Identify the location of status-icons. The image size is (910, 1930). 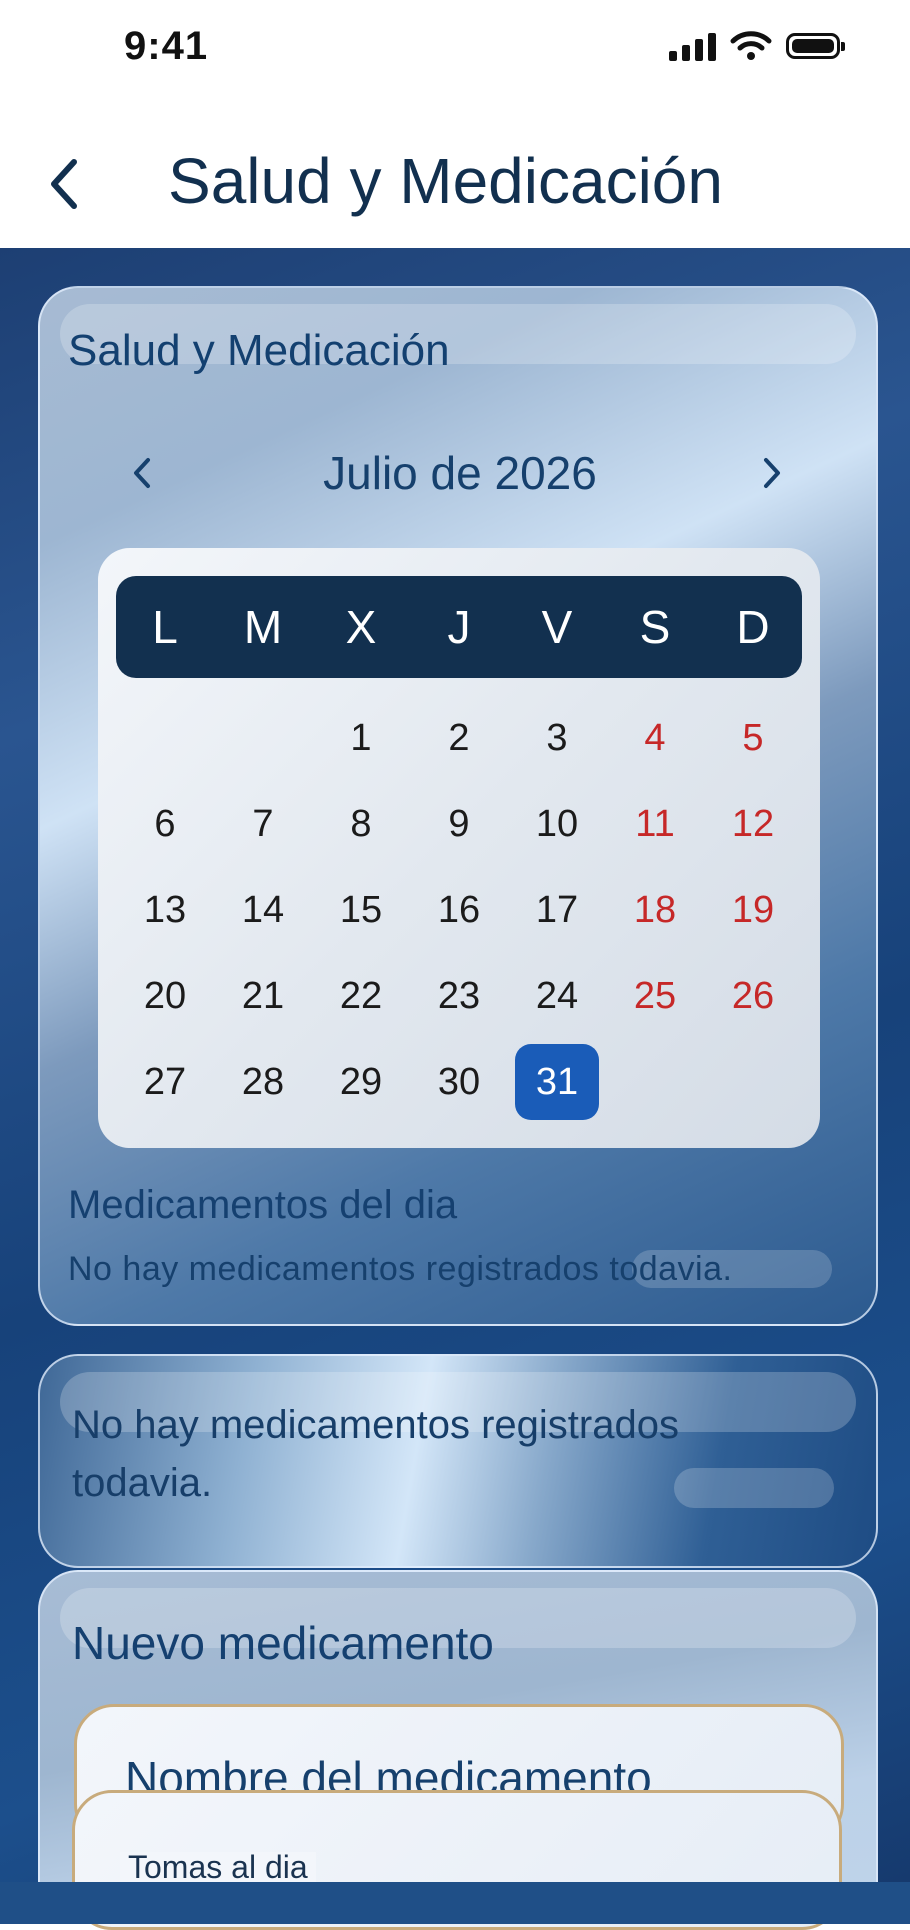
(757, 46).